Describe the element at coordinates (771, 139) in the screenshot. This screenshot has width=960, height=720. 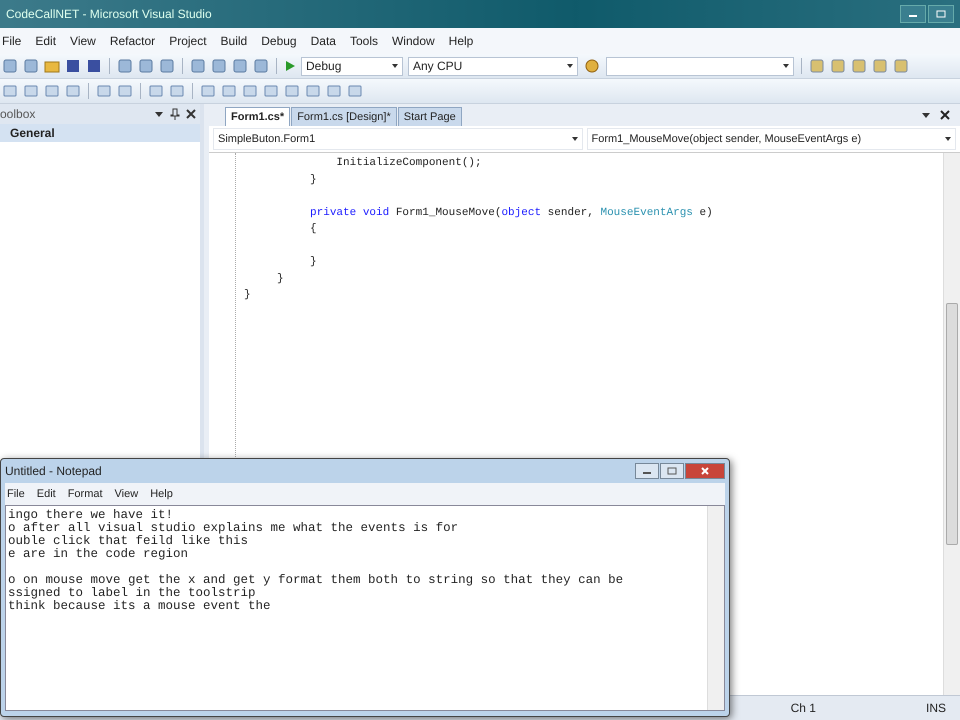
I see `member-dropdown: Form1_MouseMove(object sender, MouseEventArgs e)` at that location.